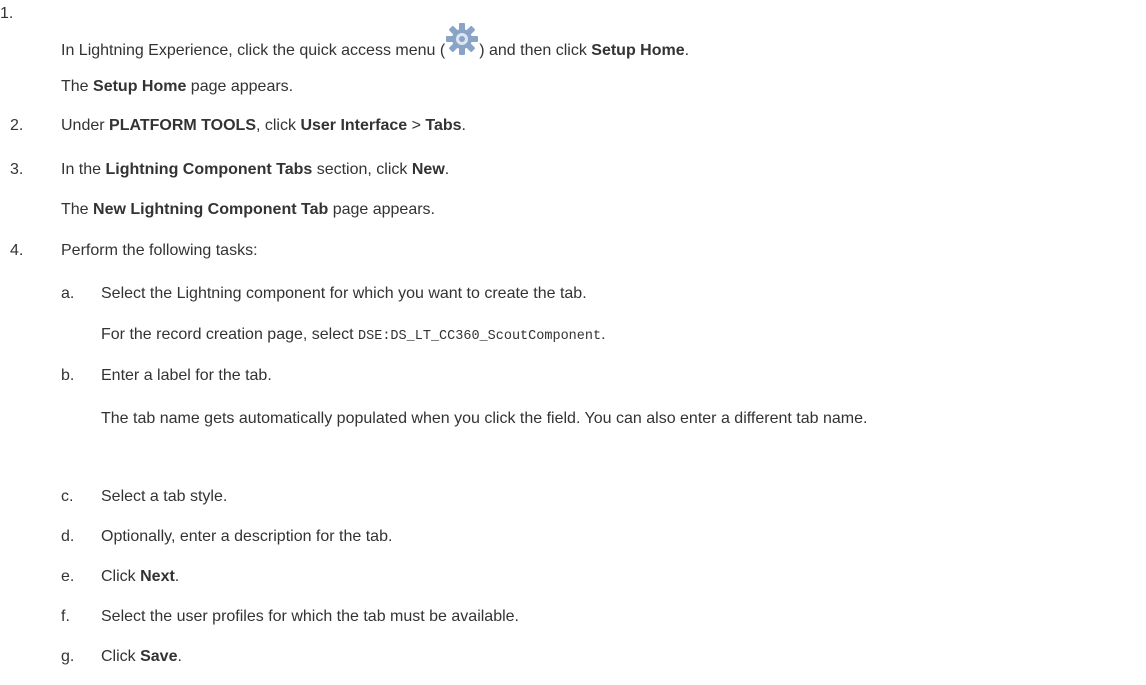  Describe the element at coordinates (462, 39) in the screenshot. I see `gear-icon` at that location.